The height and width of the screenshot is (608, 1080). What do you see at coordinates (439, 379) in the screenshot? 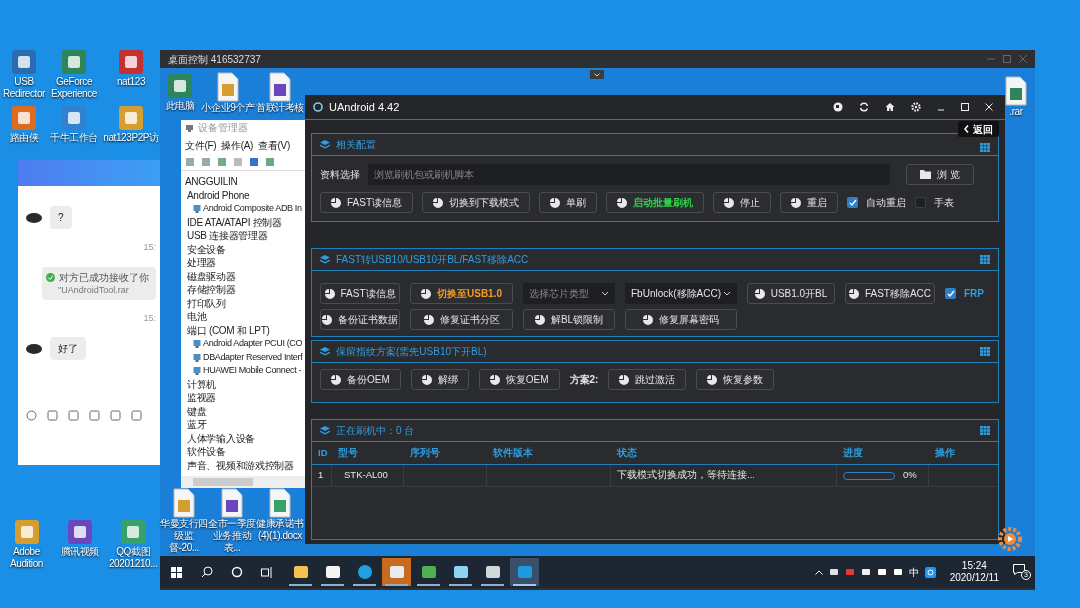
I see `action-button: 解绑` at bounding box center [439, 379].